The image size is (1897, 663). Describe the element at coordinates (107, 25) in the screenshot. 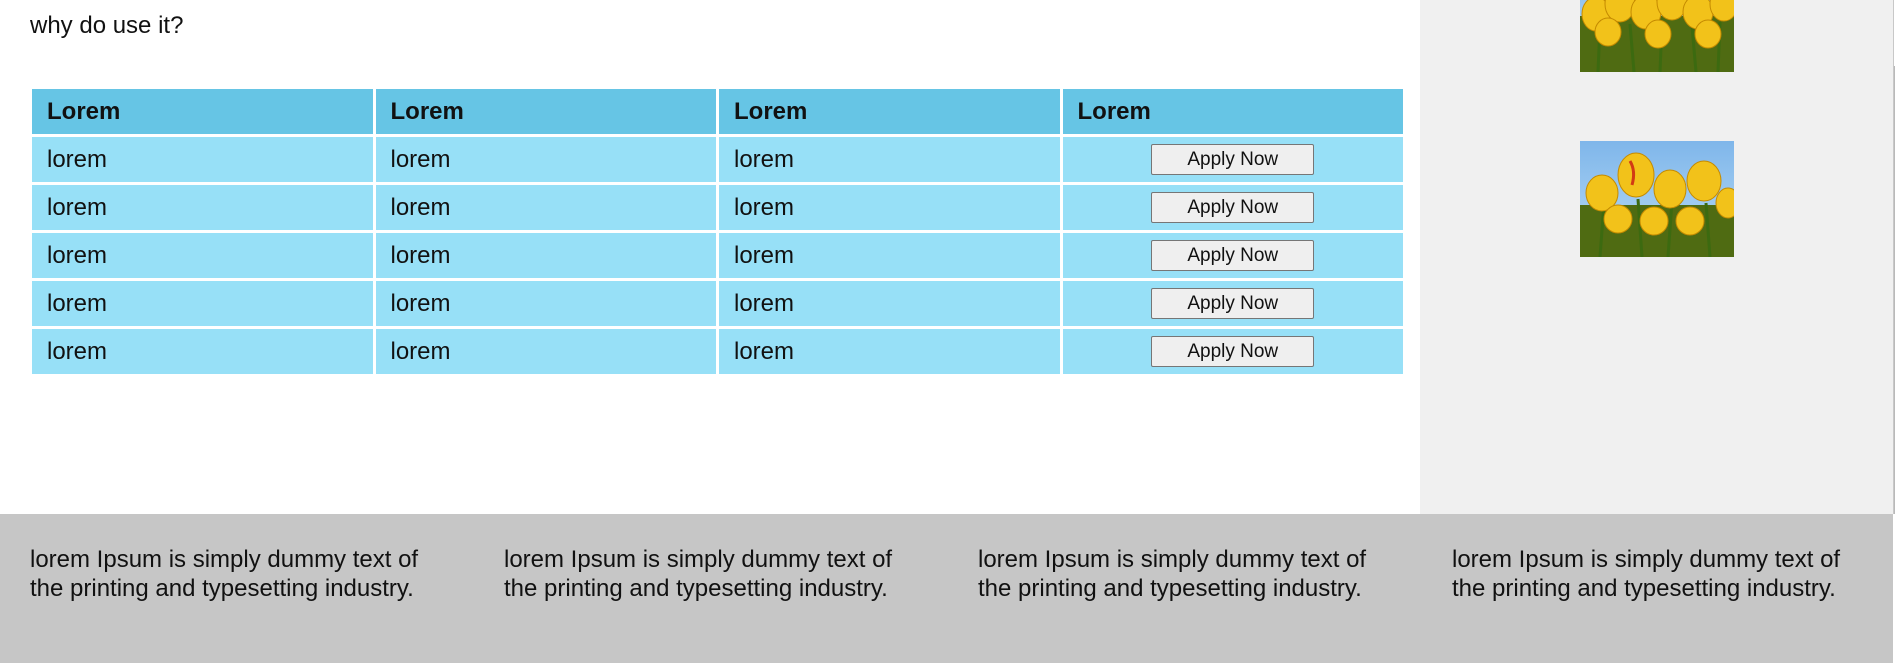

I see `intro-text: why do use it?` at that location.